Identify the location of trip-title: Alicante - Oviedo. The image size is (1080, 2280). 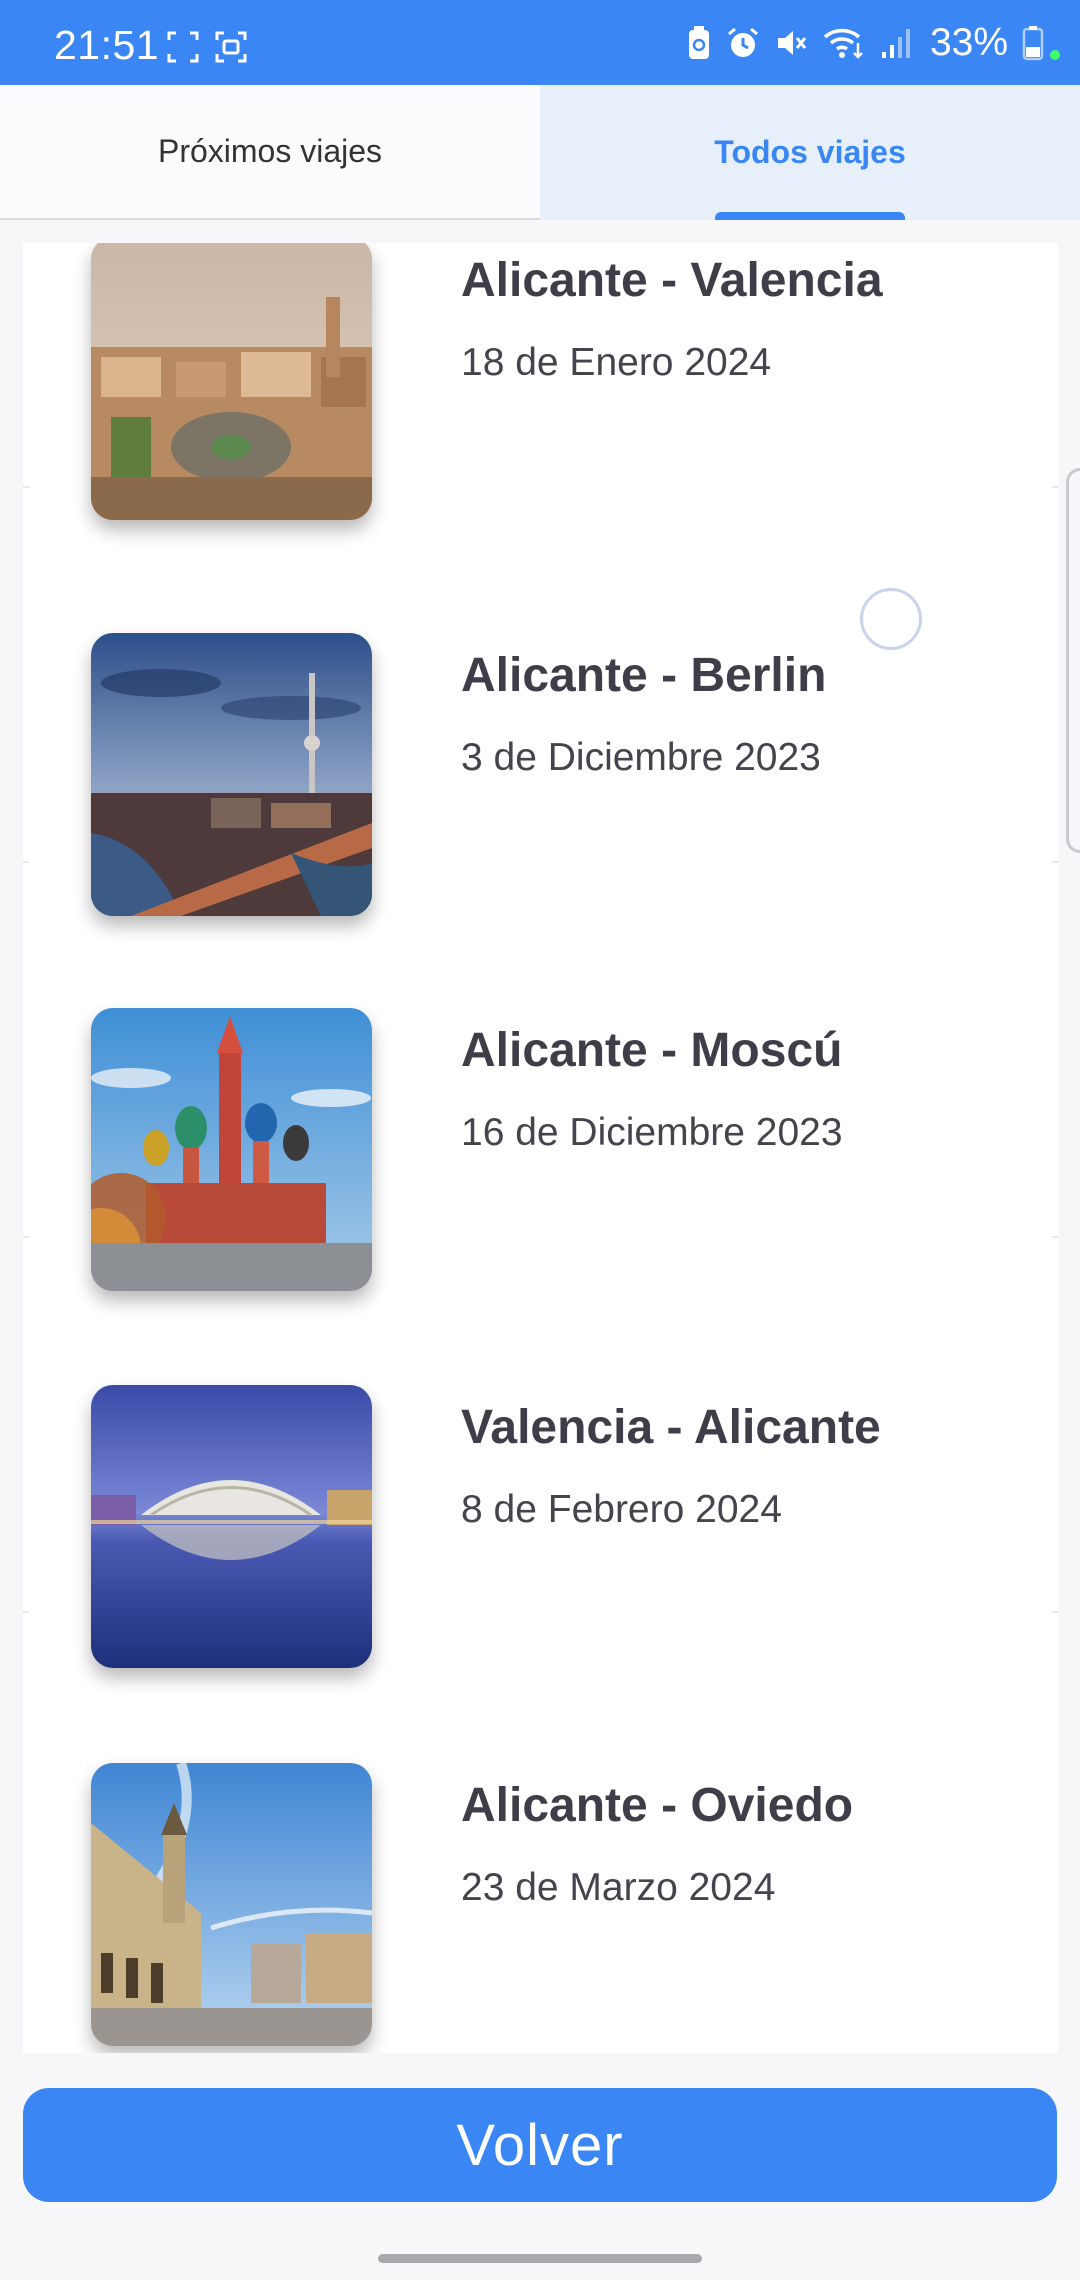
(657, 1805).